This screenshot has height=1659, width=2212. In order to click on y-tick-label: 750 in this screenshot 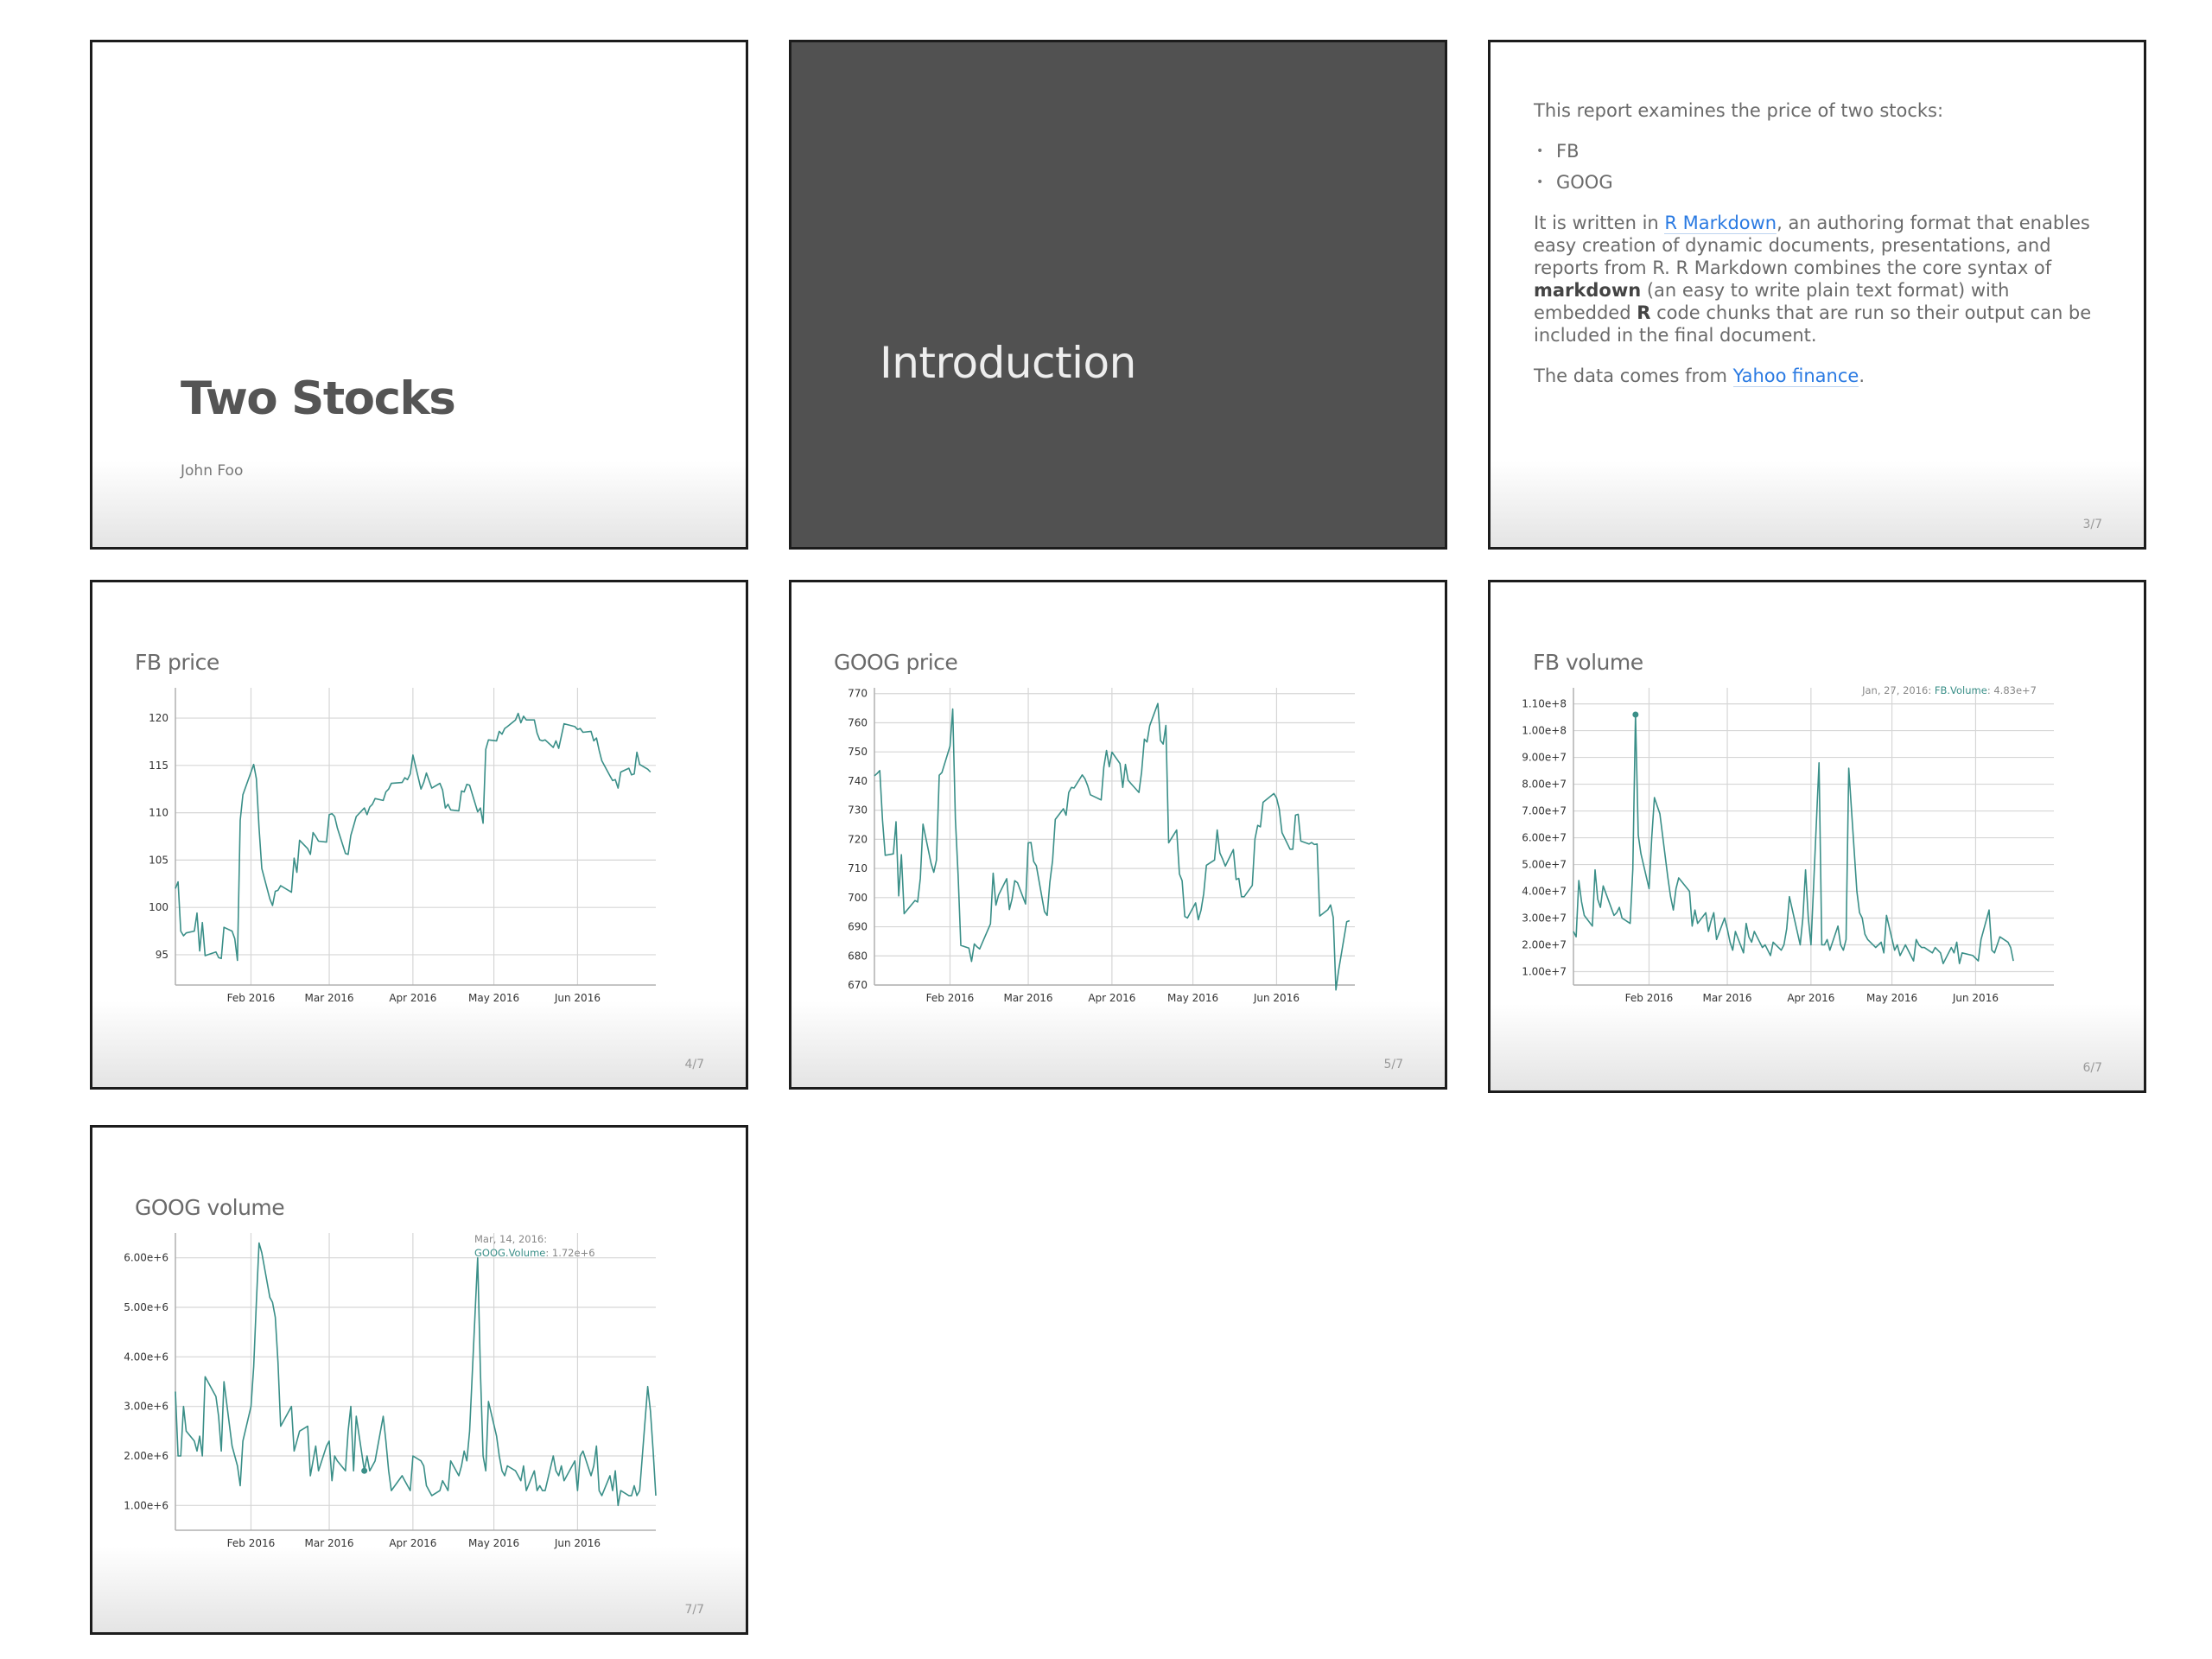, I will do `click(858, 752)`.